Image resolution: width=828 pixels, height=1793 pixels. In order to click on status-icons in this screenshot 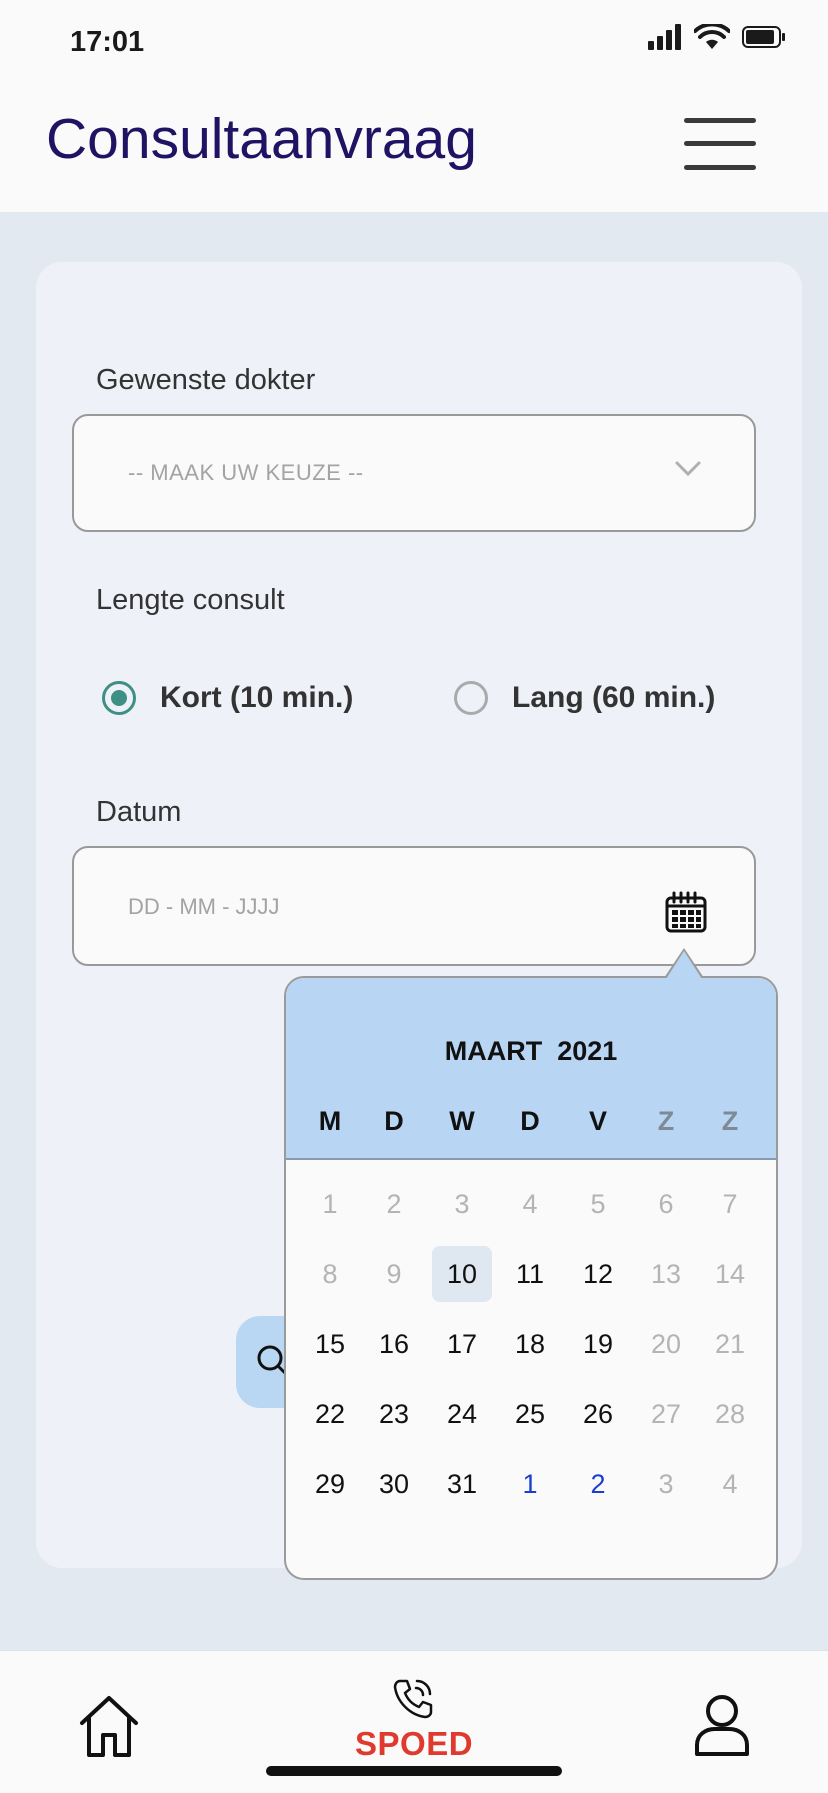, I will do `click(717, 37)`.